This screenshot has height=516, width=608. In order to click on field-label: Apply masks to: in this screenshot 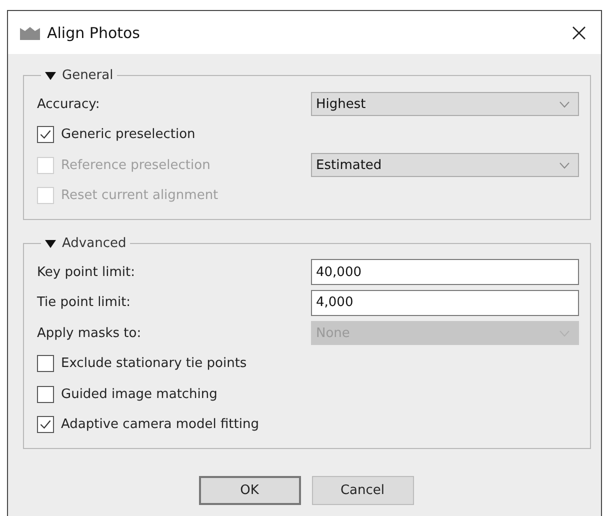, I will do `click(89, 333)`.